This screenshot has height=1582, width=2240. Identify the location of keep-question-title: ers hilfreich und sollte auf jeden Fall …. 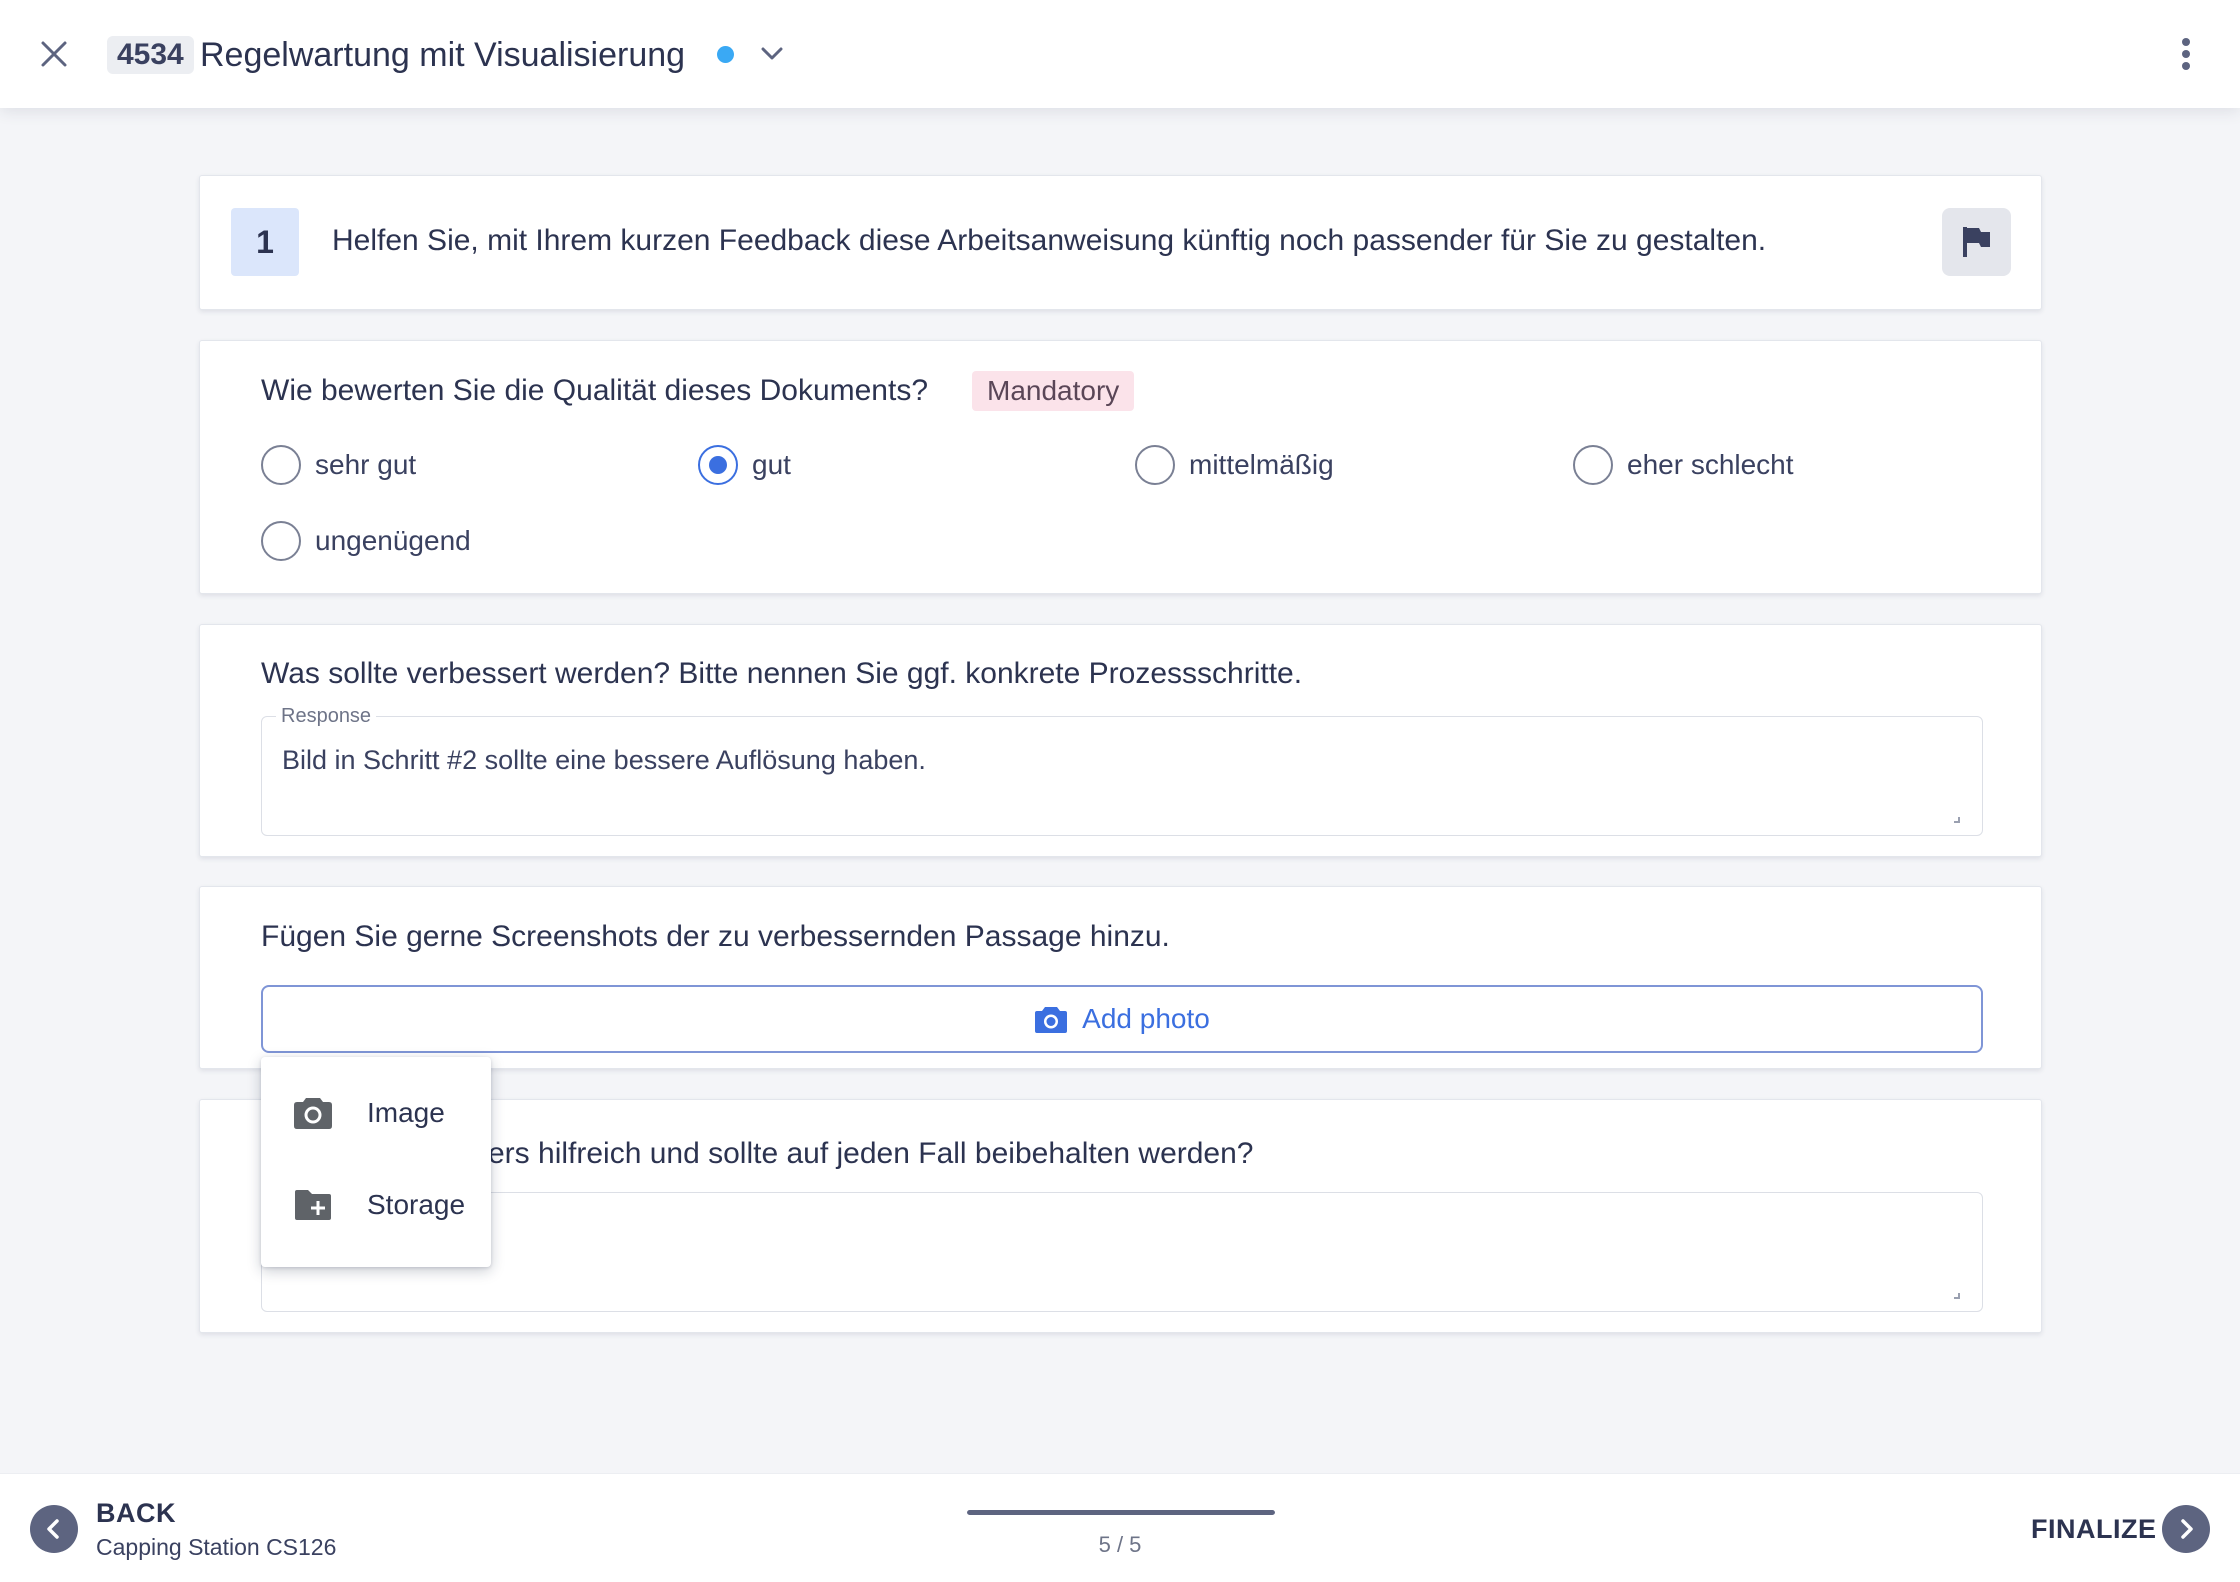
(871, 1153).